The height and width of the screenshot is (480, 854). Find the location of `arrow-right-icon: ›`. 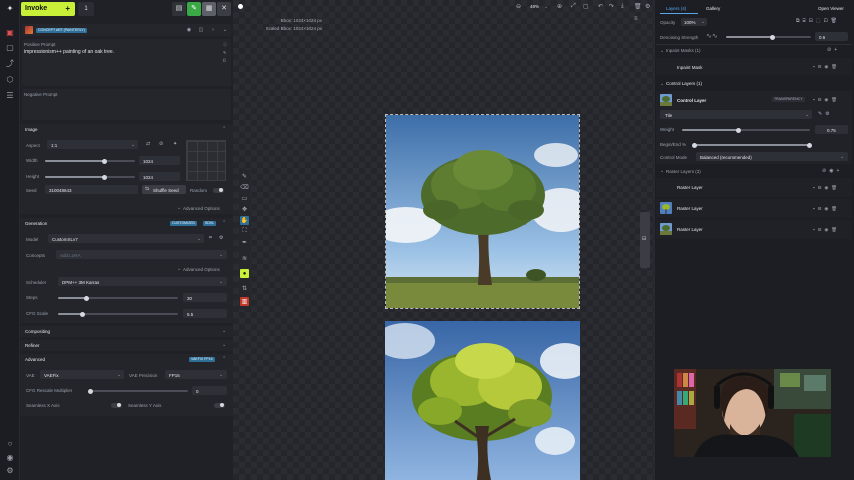

arrow-right-icon: › is located at coordinates (213, 30).